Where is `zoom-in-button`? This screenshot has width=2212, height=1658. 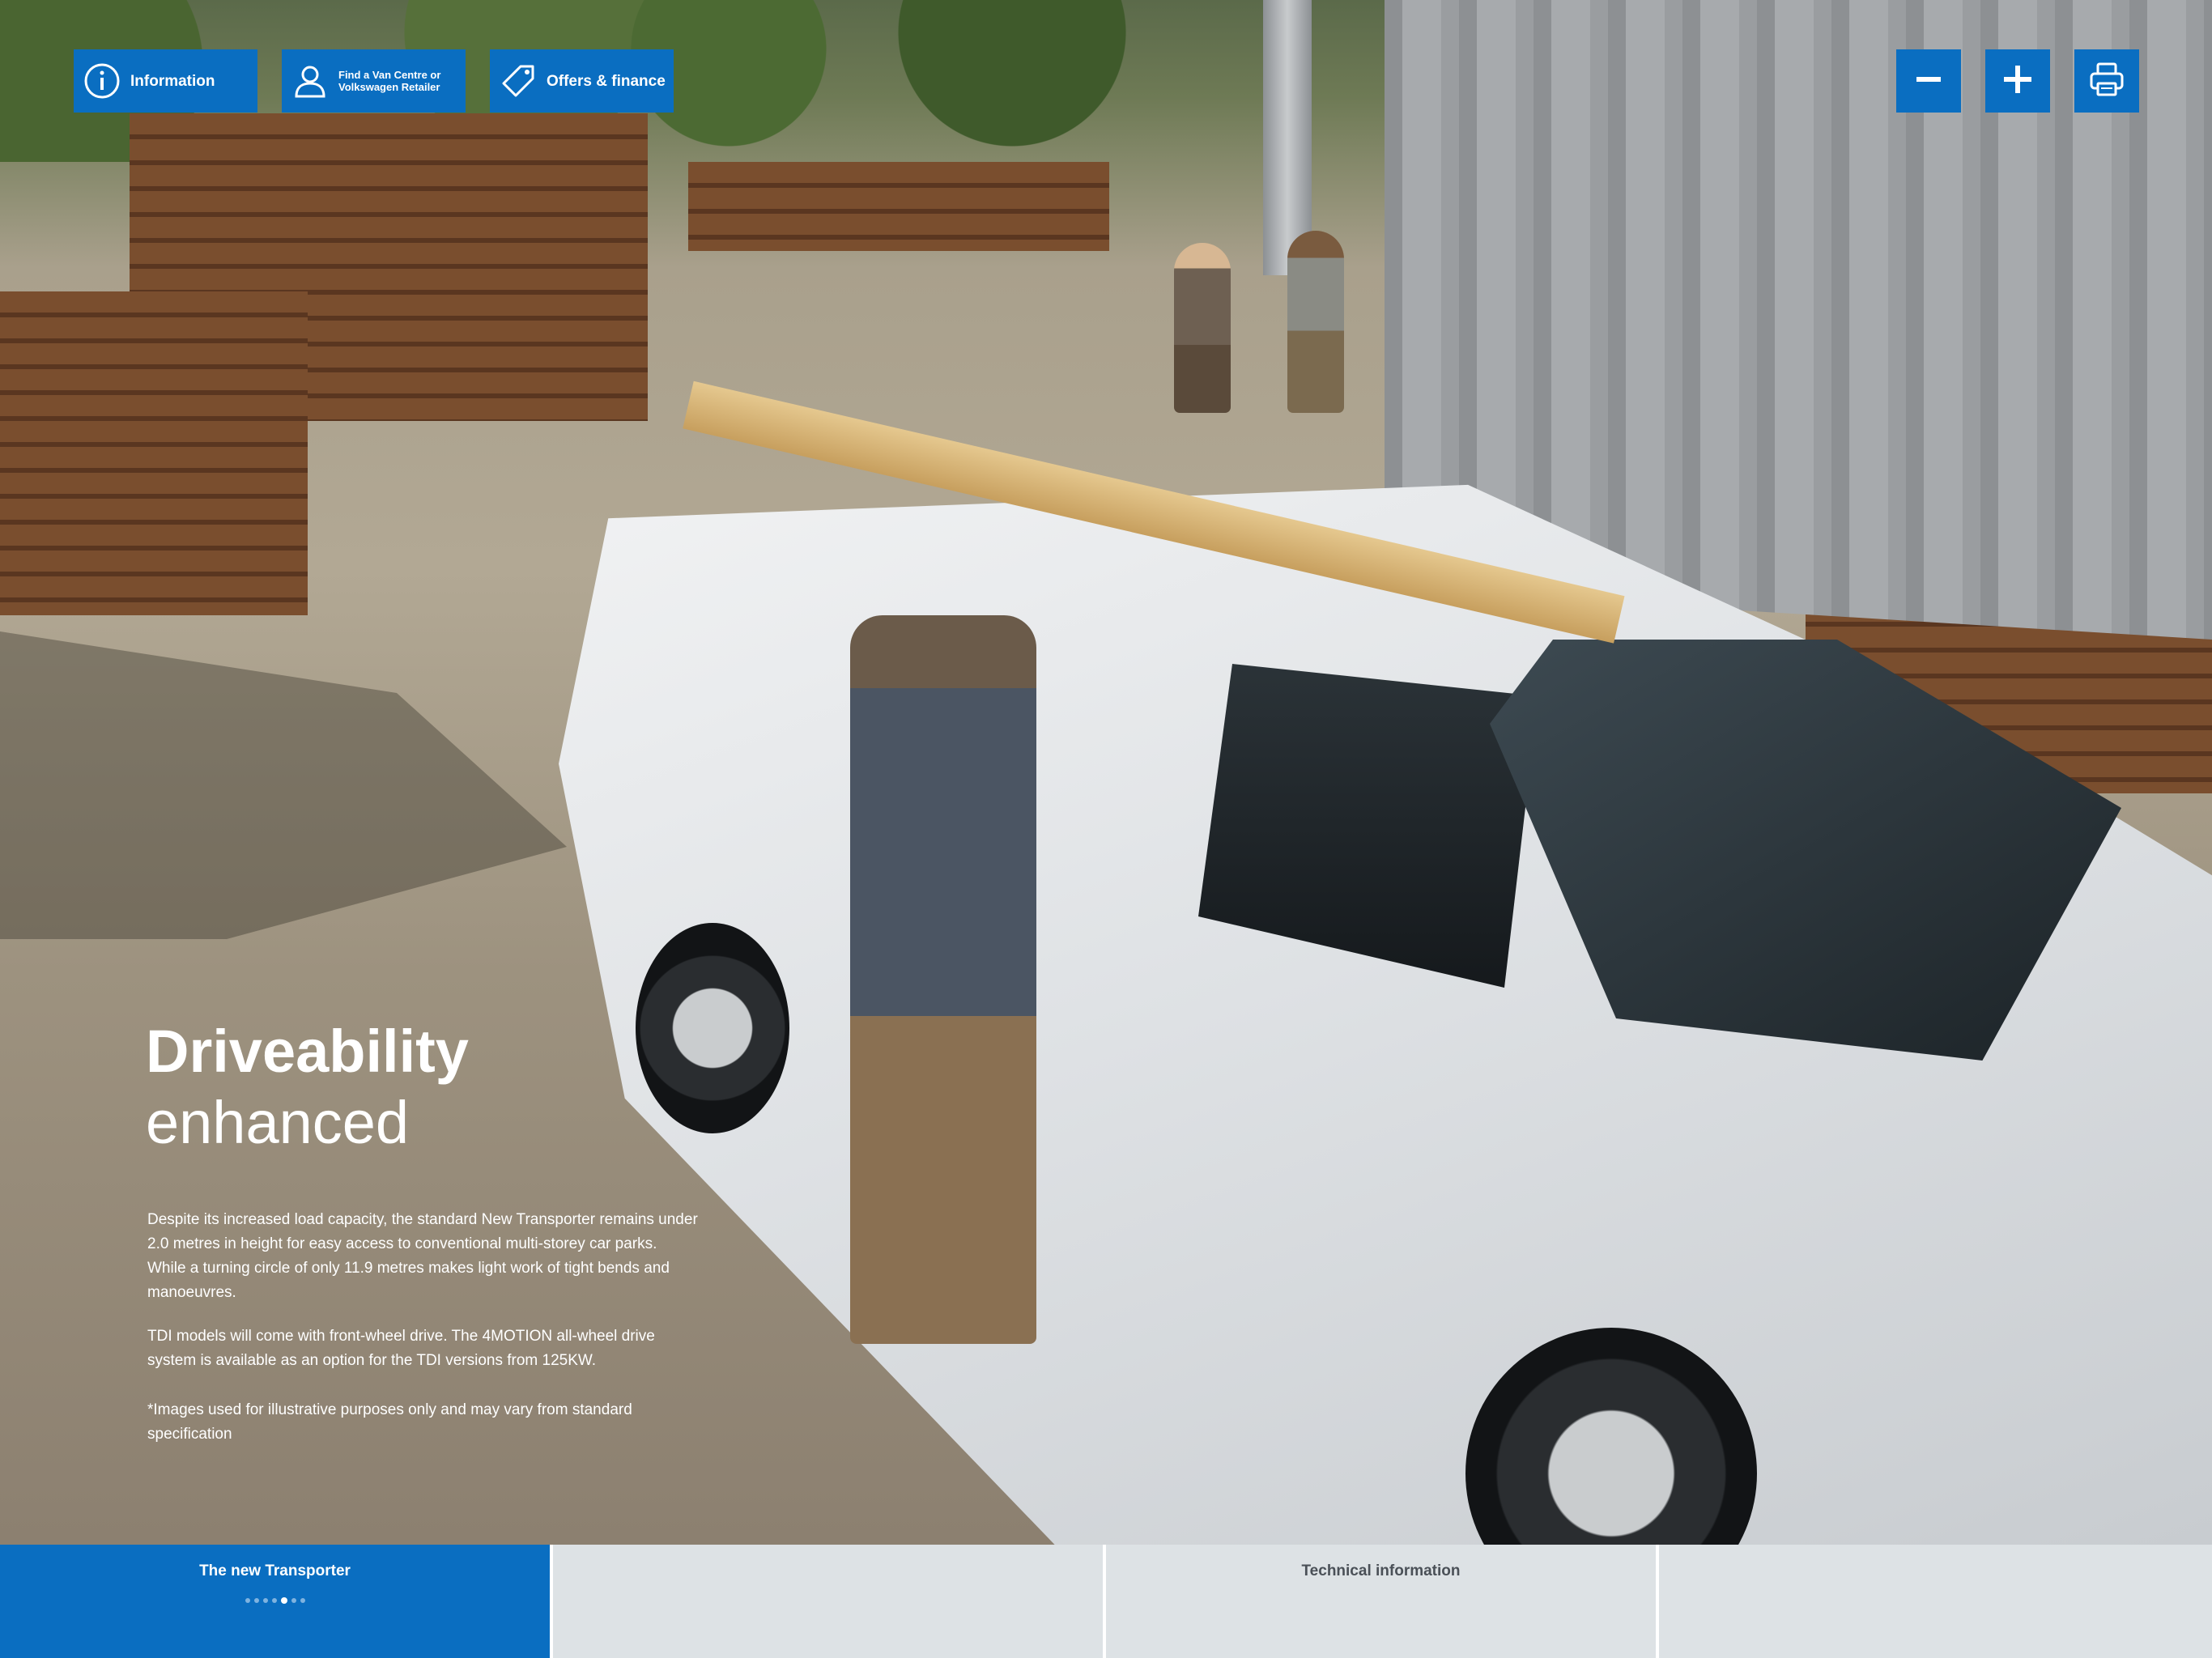 zoom-in-button is located at coordinates (2017, 81).